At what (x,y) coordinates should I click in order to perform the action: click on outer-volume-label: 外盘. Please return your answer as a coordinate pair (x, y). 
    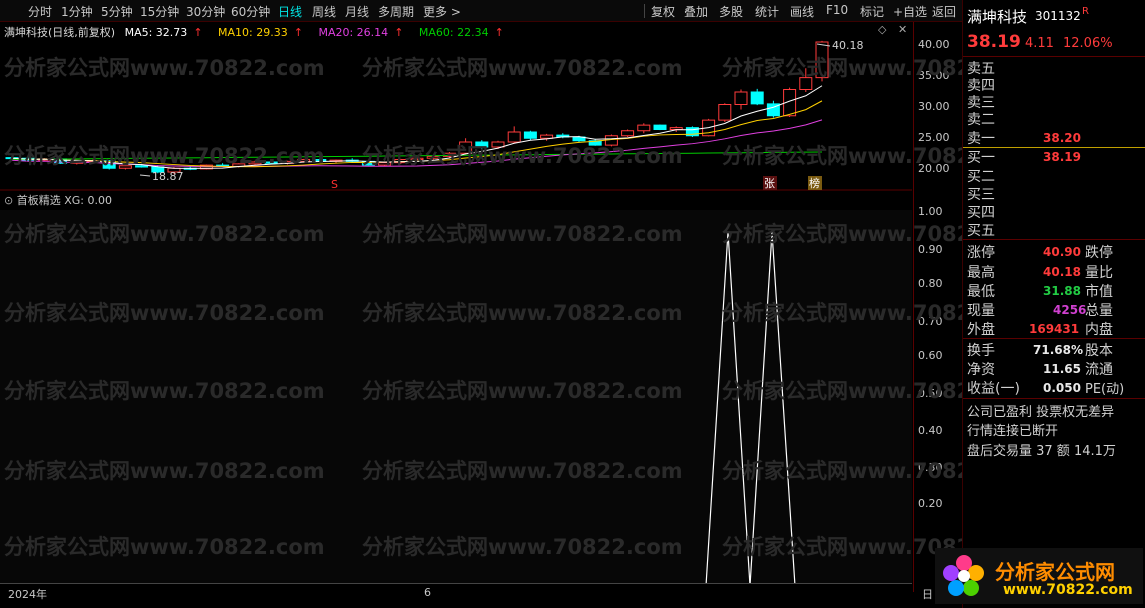
    Looking at the image, I should click on (981, 330).